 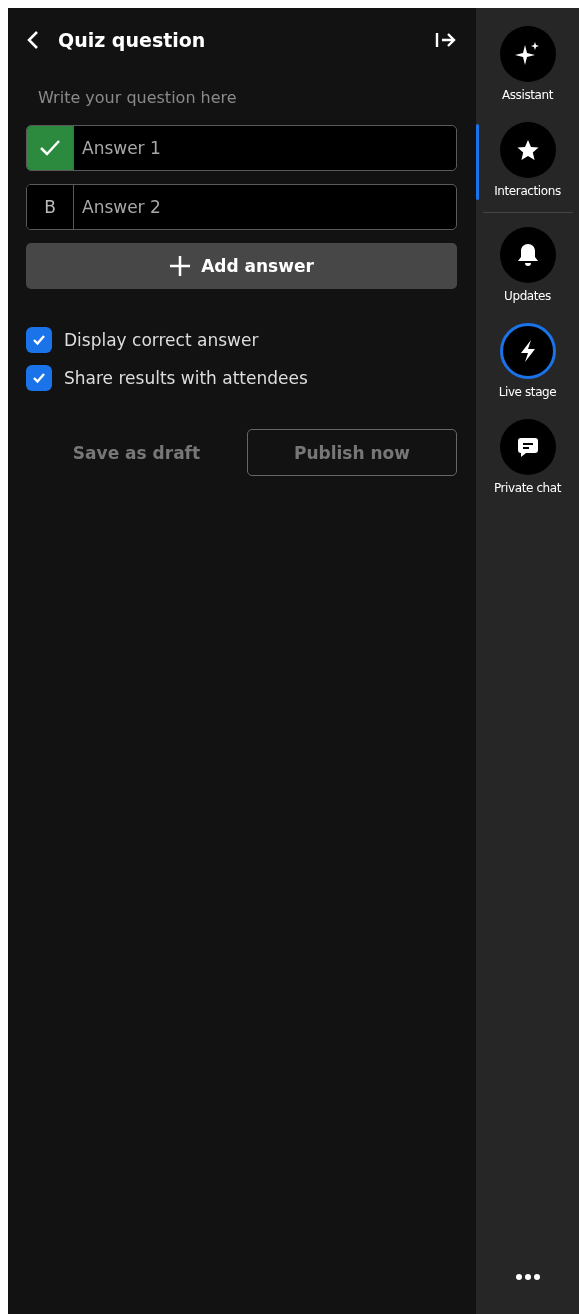 I want to click on add-answer-button: Add answer, so click(x=241, y=266).